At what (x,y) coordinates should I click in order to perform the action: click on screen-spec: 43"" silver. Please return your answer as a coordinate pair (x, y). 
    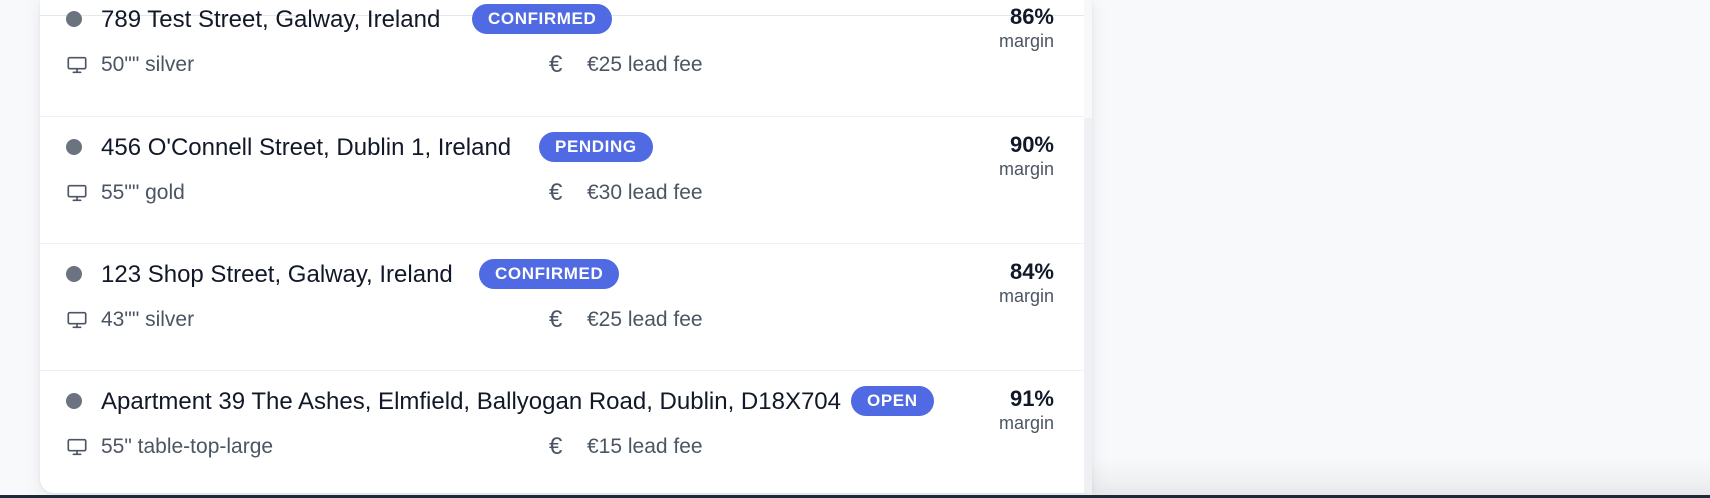
    Looking at the image, I should click on (148, 319).